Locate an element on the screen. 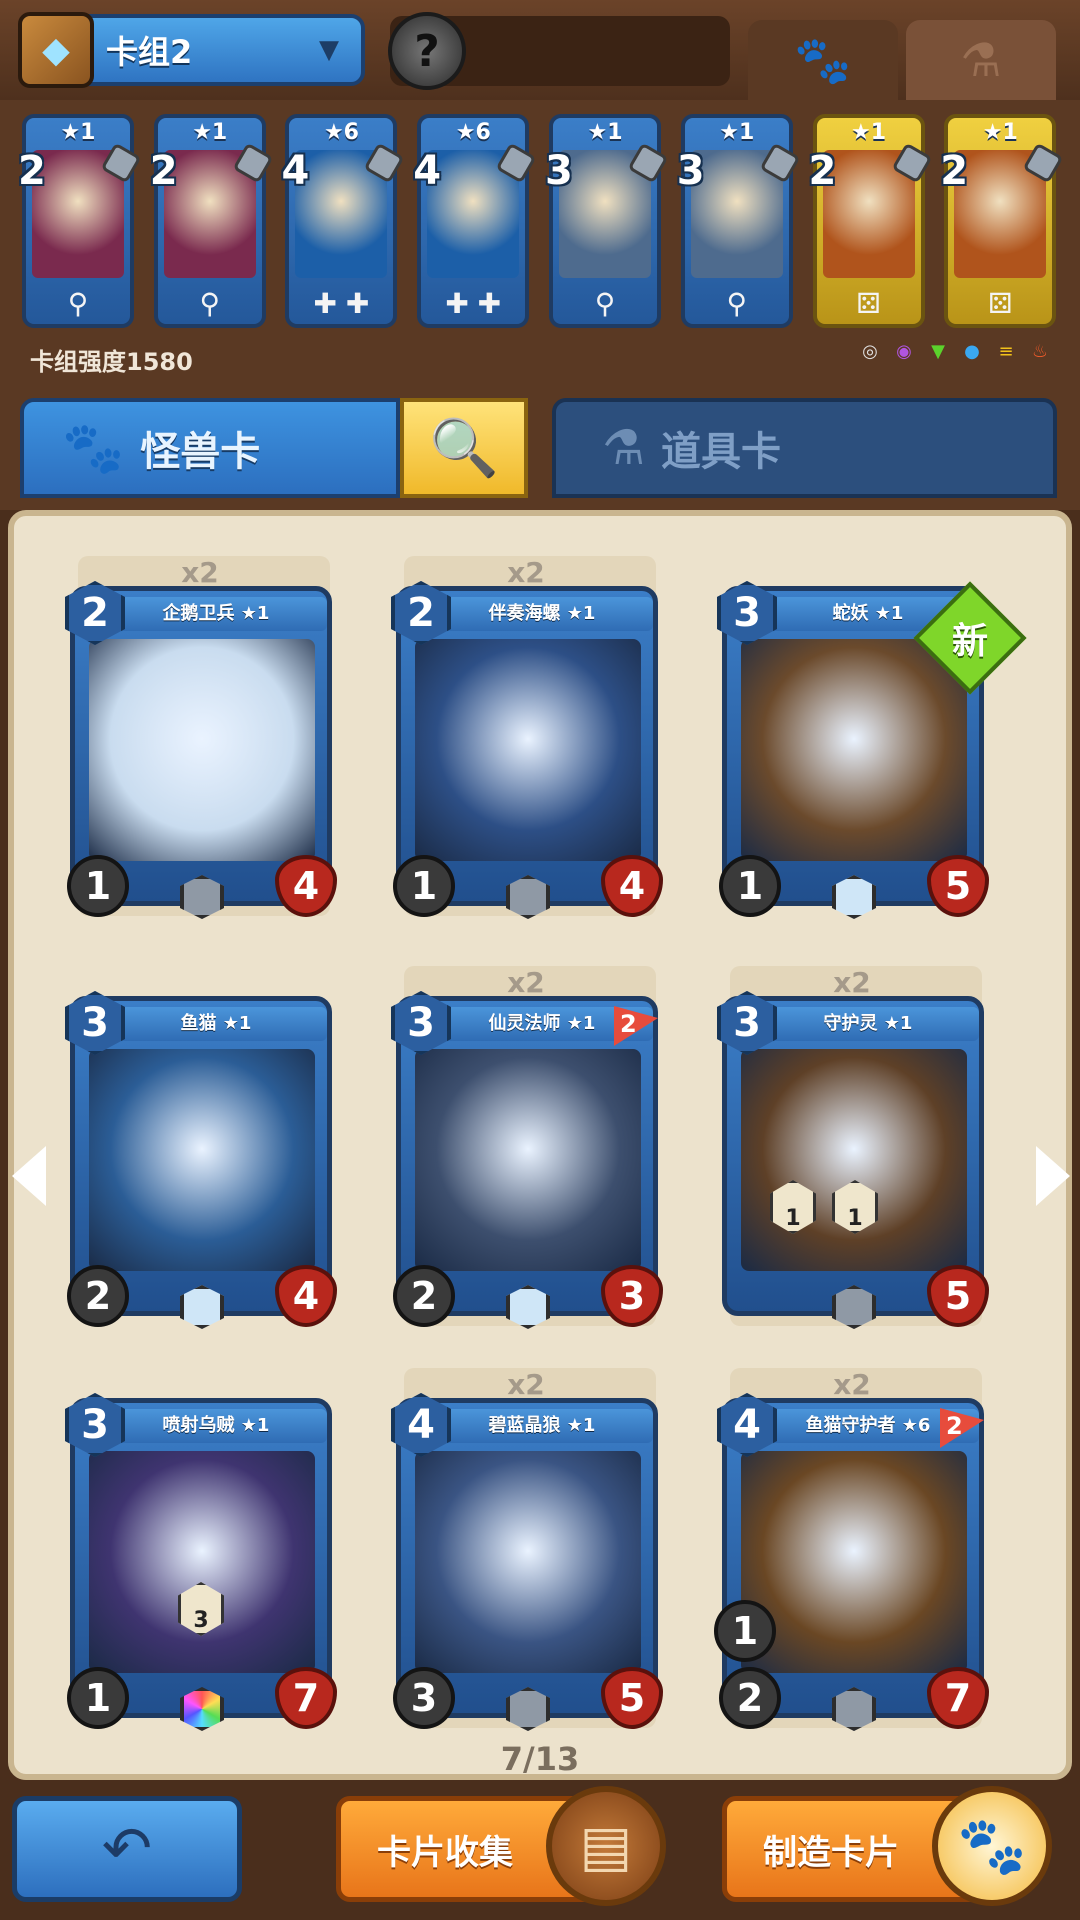  monster-card: 仙灵法师 ★1 3 2 3 is located at coordinates (527, 1160).